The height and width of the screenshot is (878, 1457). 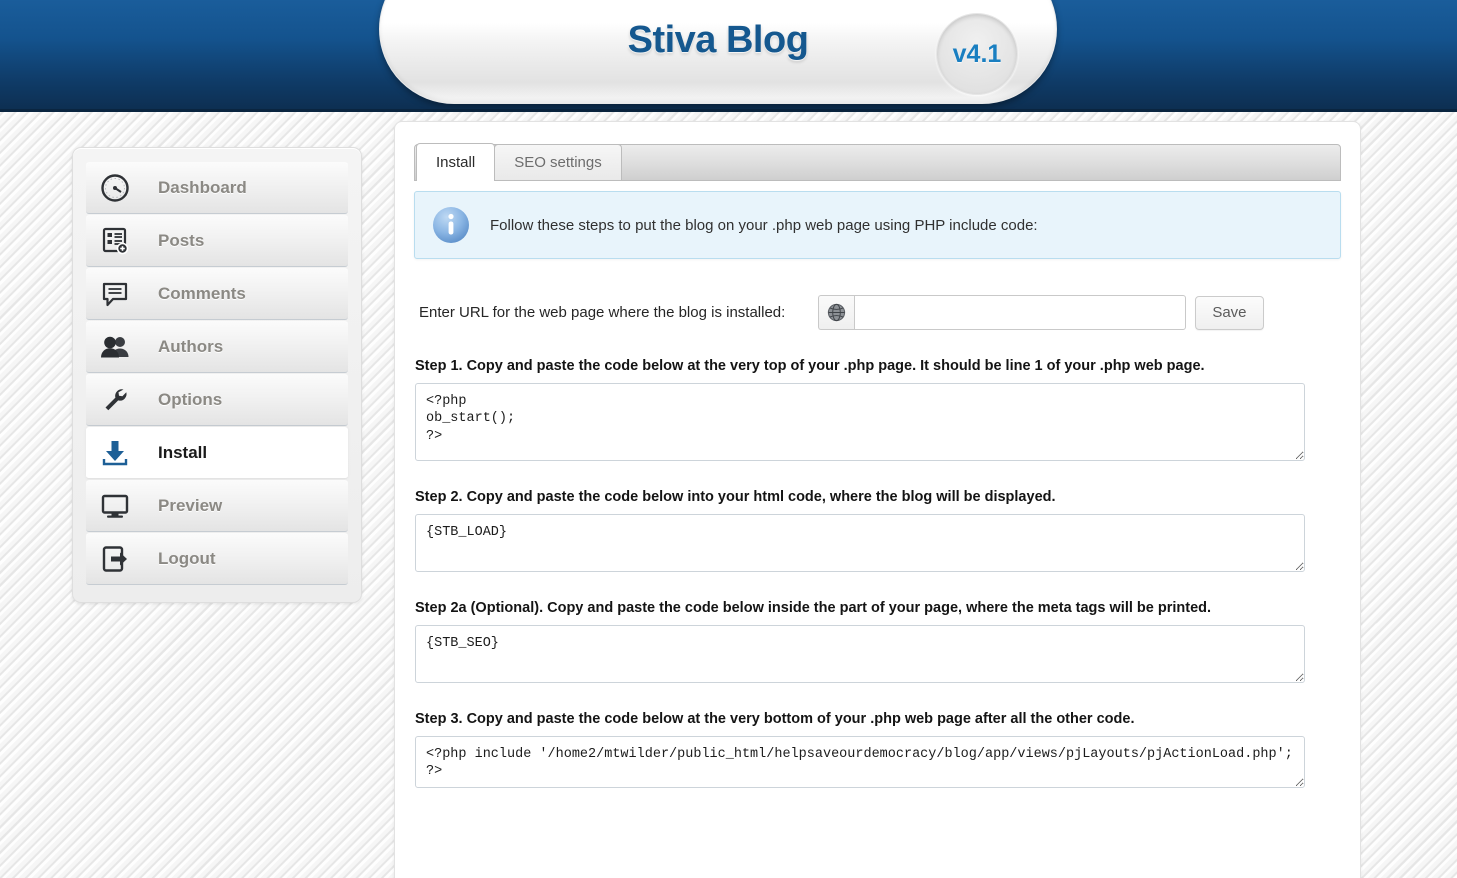 What do you see at coordinates (860, 422) in the screenshot?
I see `step-1-code: <?php ob_start(); ?>` at bounding box center [860, 422].